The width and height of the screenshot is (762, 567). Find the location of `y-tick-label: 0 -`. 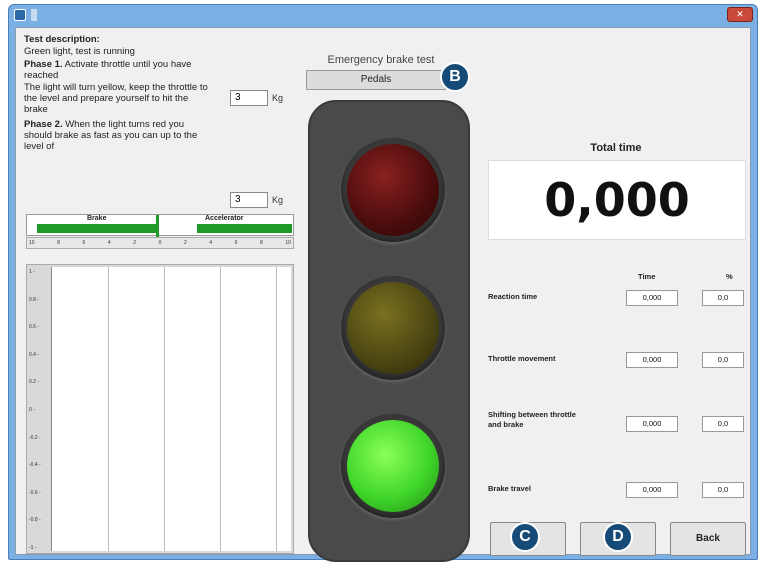

y-tick-label: 0 - is located at coordinates (32, 410).